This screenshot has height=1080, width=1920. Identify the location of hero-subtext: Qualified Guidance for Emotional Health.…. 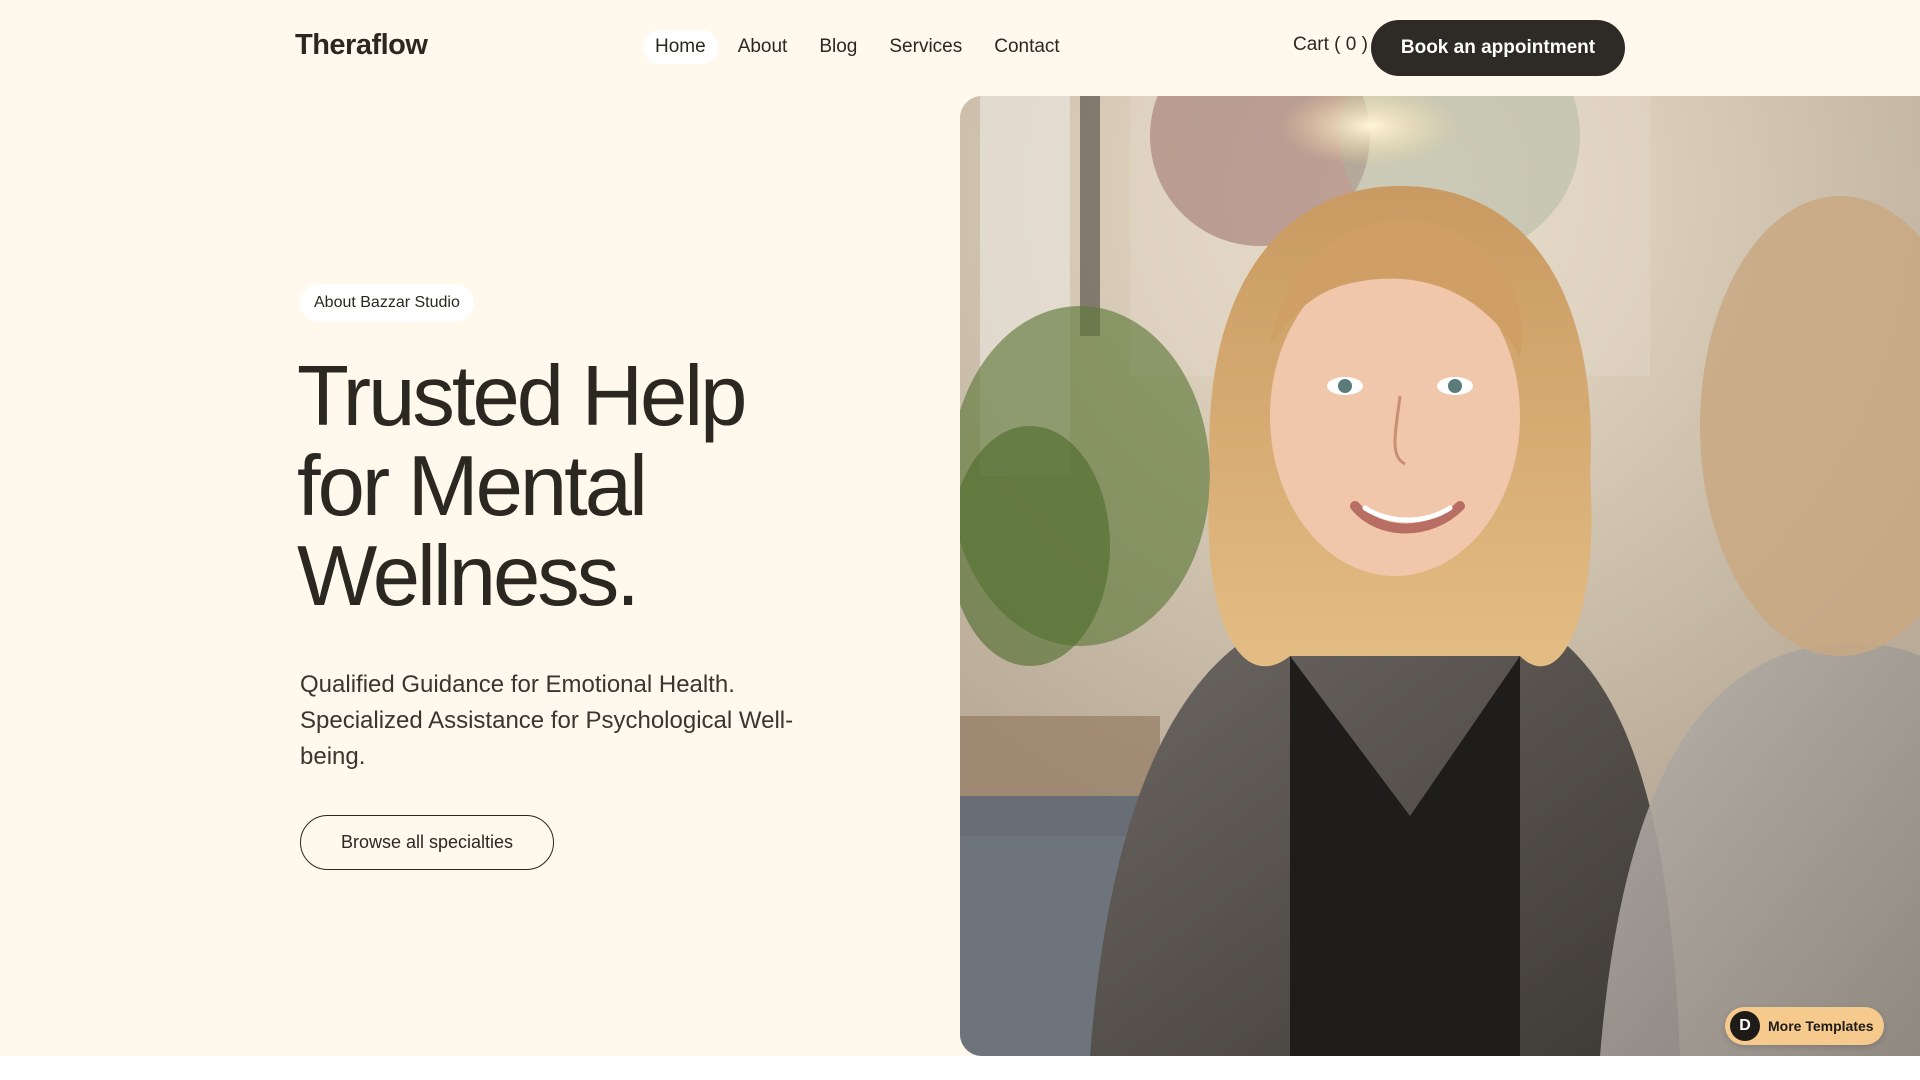
(547, 720).